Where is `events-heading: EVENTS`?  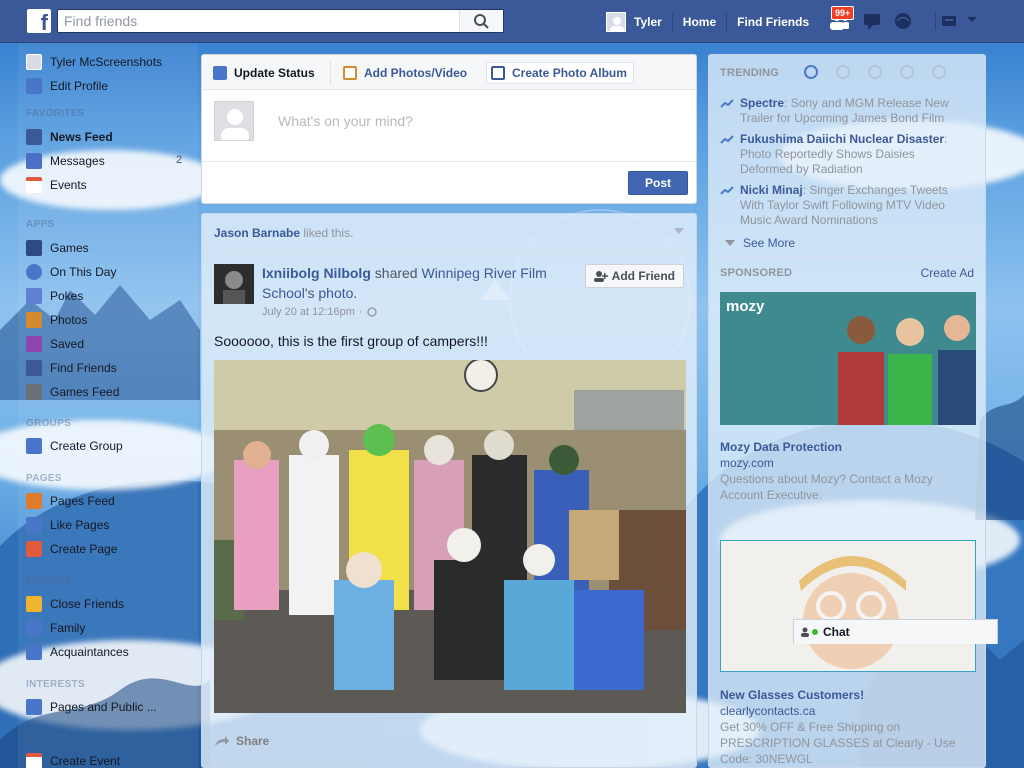
events-heading: EVENTS is located at coordinates (47, 738).